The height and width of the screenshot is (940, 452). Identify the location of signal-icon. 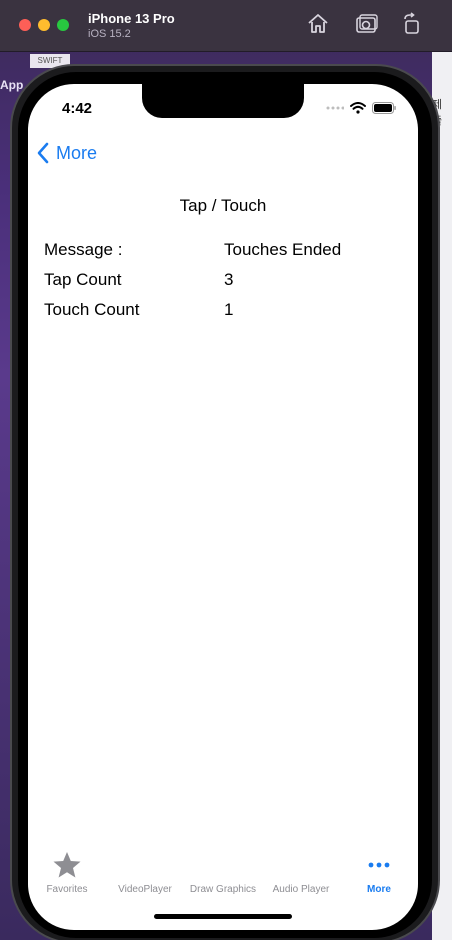
(335, 108).